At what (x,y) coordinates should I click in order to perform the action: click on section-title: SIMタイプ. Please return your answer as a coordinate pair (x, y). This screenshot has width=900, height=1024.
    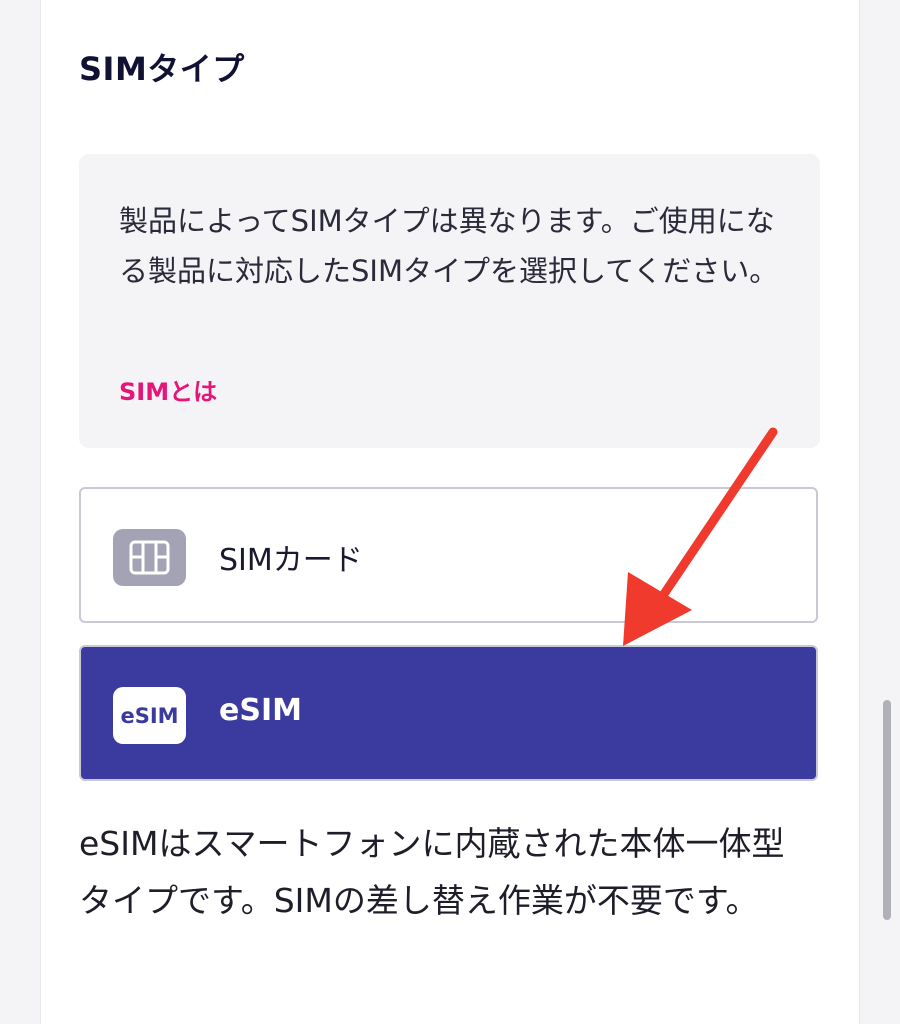
    Looking at the image, I should click on (162, 69).